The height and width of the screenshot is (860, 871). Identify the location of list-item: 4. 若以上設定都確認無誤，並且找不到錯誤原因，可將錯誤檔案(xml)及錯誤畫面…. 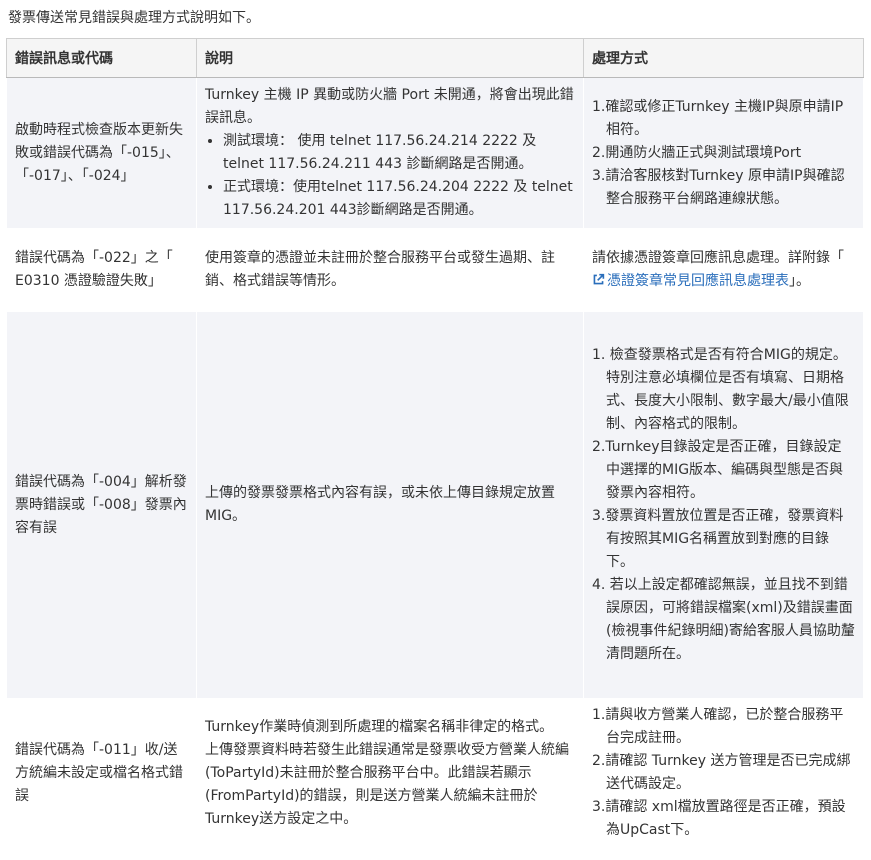
(723, 619).